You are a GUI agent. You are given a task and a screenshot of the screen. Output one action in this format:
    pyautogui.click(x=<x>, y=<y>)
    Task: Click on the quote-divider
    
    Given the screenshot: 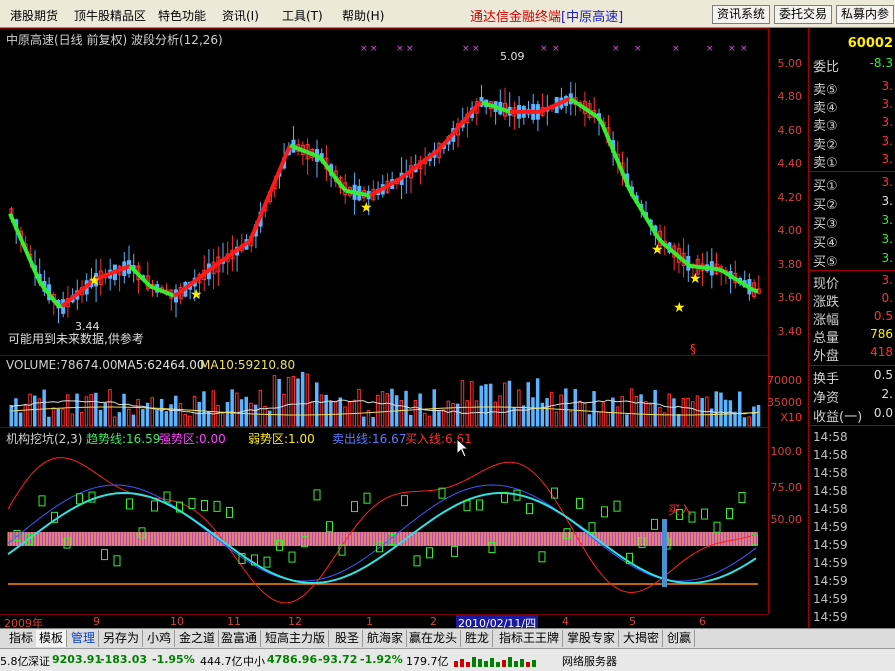 What is the action you would take?
    pyautogui.click(x=852, y=171)
    